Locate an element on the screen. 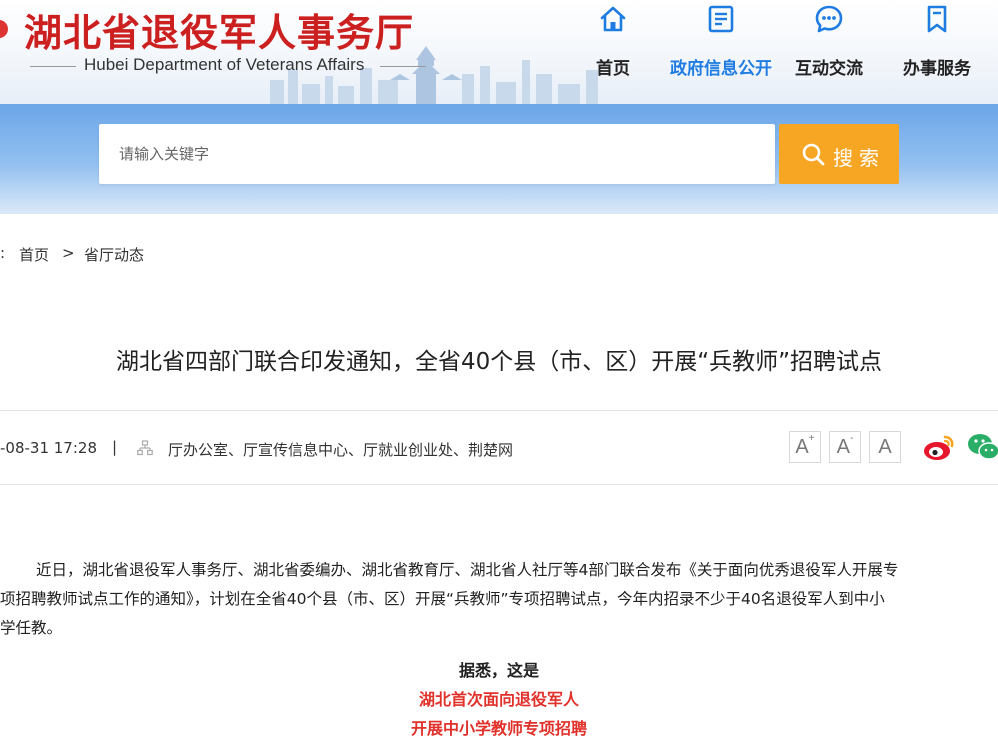 Image resolution: width=998 pixels, height=738 pixels. font-size-increase-mark: + is located at coordinates (811, 438).